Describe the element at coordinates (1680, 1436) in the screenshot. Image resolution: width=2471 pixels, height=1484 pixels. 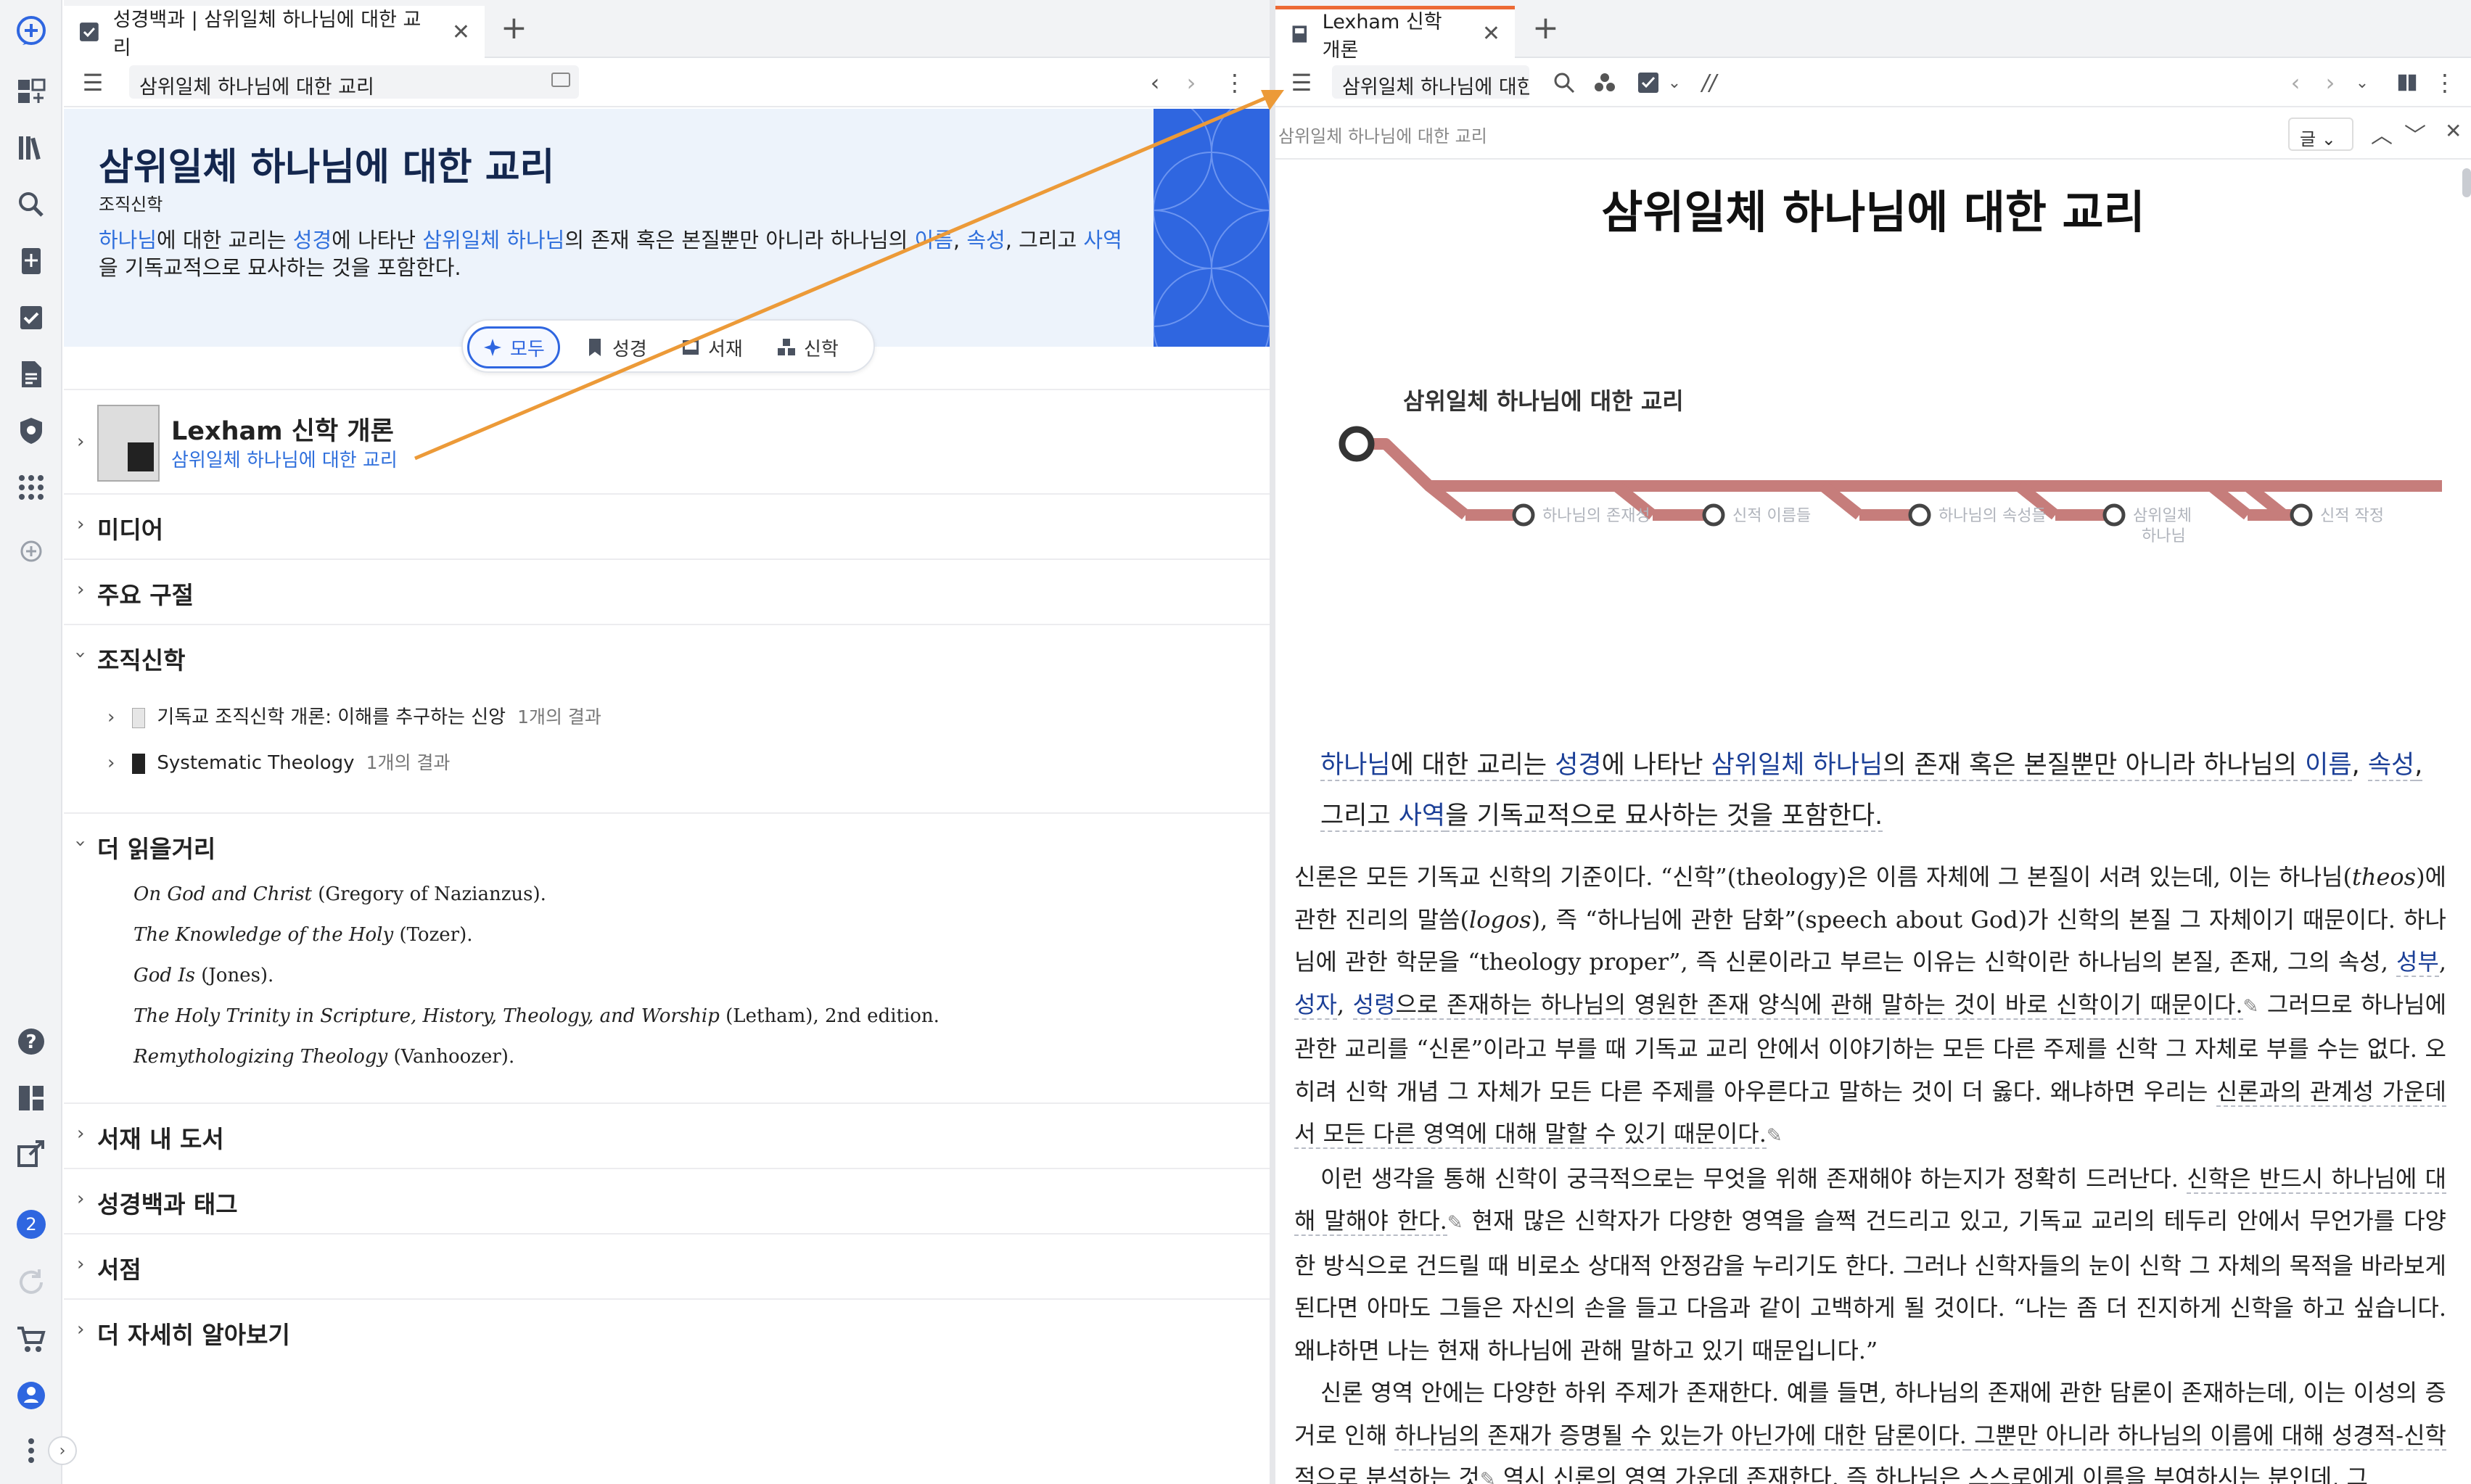
I see `highlighted-text: 하나님의 존재가 증명될 수 있는가 아닌가에 대한 담론이다.` at that location.